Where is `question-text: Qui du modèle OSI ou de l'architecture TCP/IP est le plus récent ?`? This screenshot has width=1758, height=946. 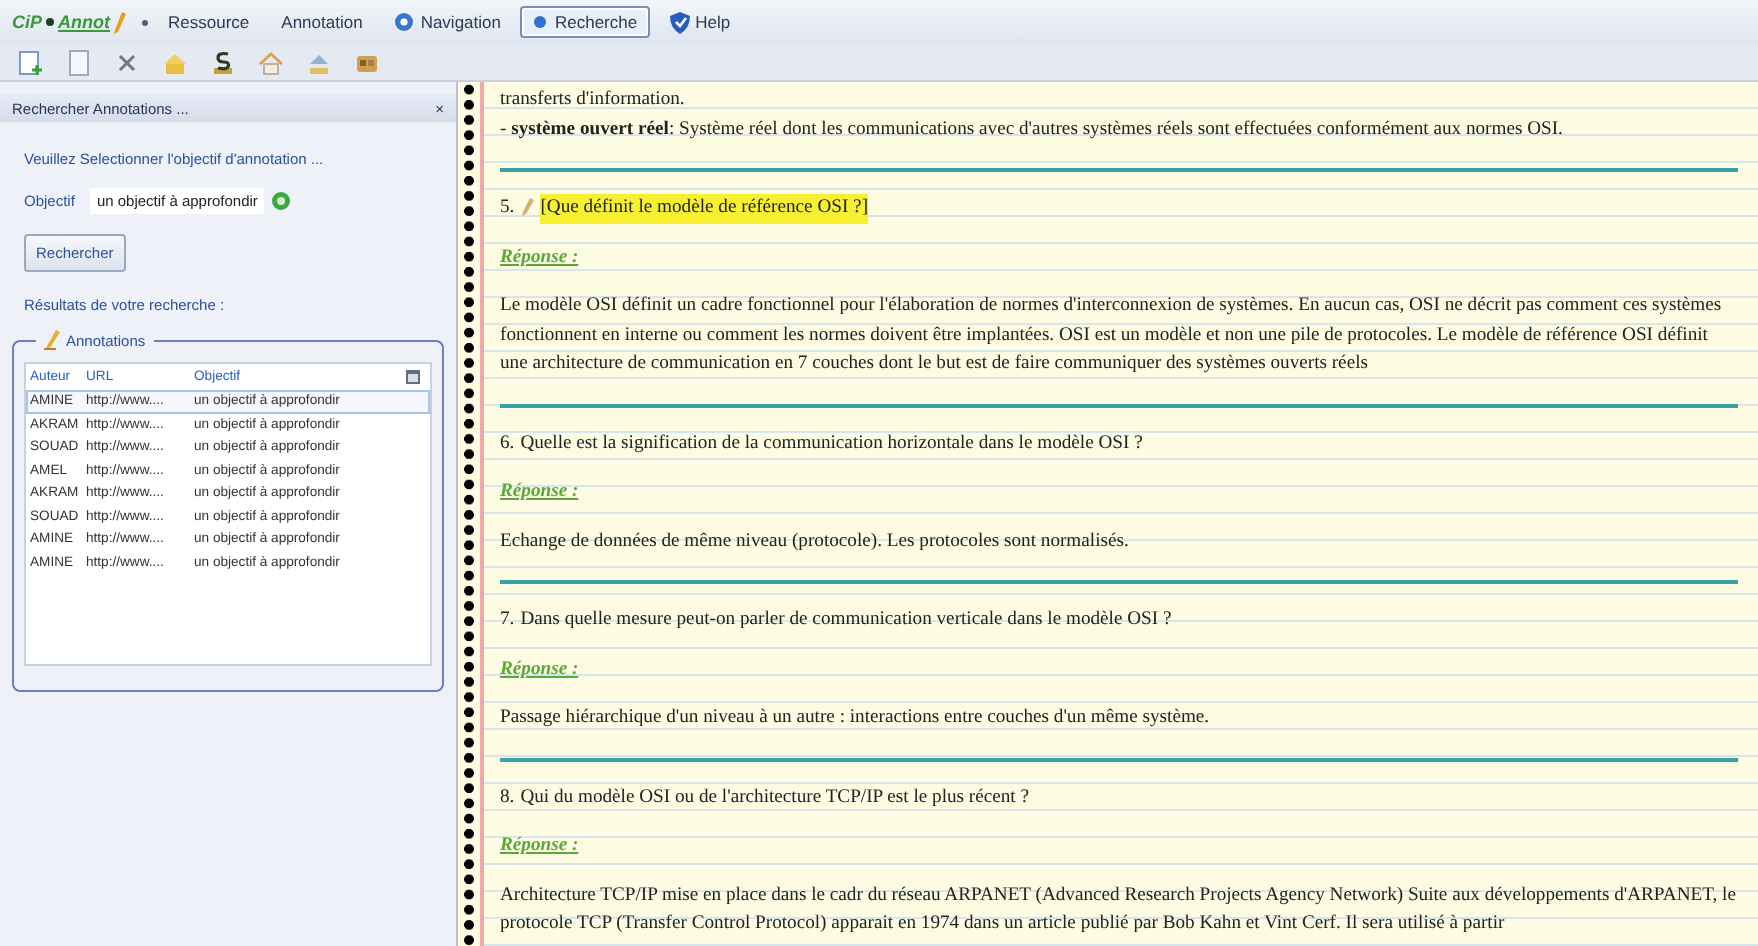
question-text: Qui du modèle OSI ou de l'architecture TCP/IP est le plus récent ? is located at coordinates (775, 797).